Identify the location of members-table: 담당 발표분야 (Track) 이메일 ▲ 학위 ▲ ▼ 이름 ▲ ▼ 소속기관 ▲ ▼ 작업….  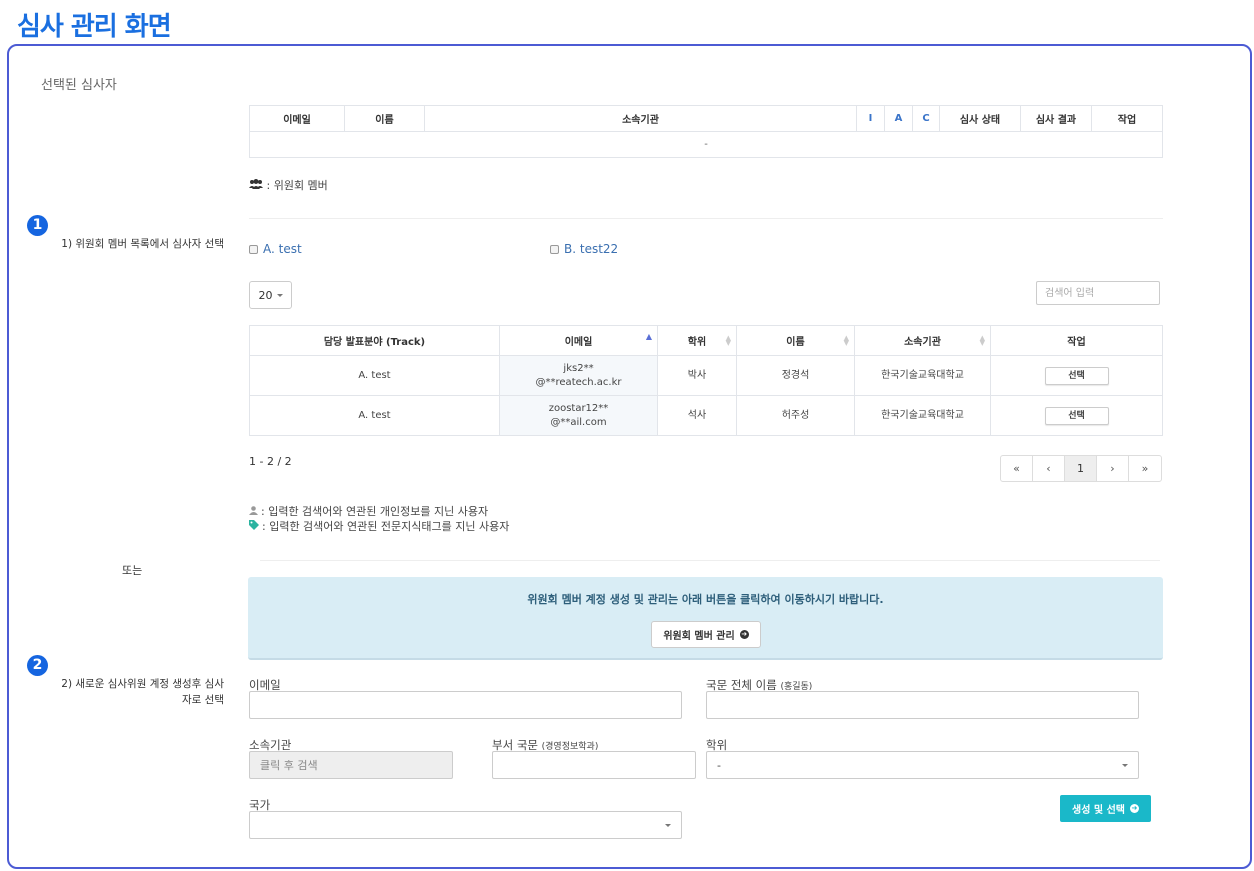
(706, 380).